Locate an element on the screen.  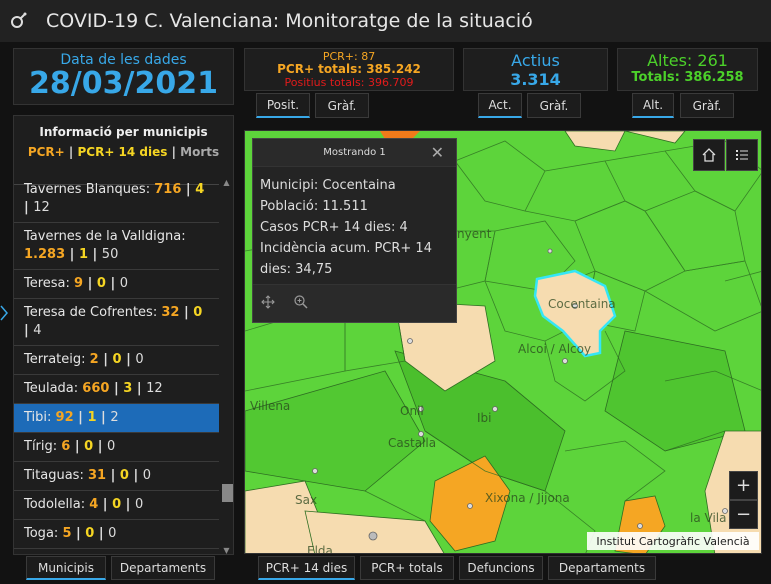
legend-button is located at coordinates (742, 155).